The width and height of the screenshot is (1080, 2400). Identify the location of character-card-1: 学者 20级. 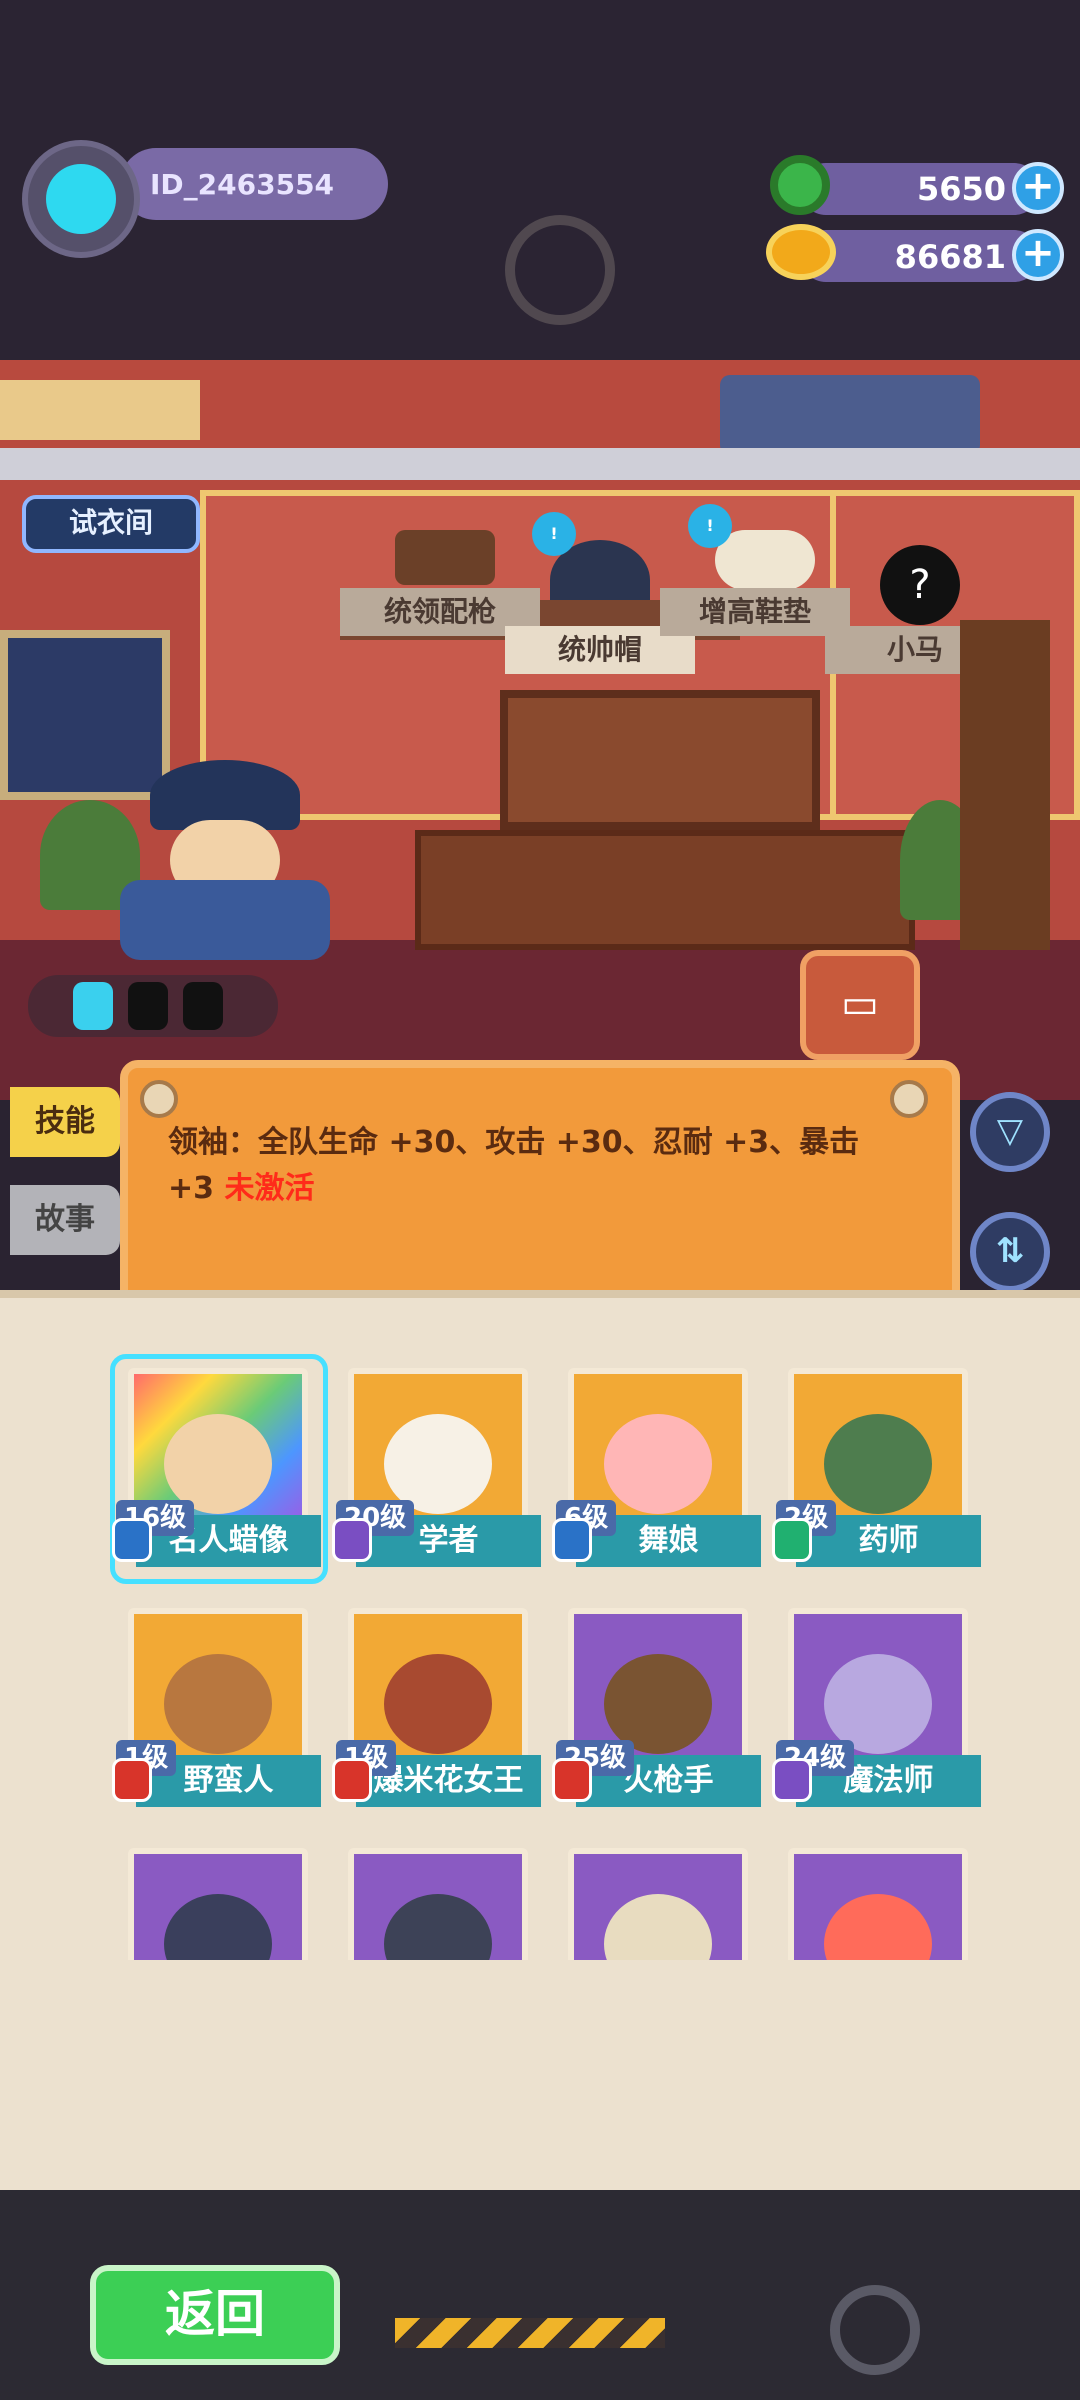
(436, 1467).